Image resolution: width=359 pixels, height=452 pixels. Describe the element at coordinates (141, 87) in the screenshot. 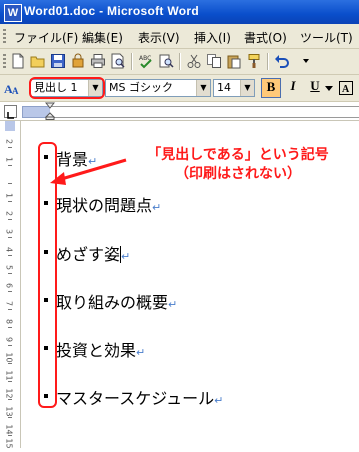

I see `font-value: MS ゴシック` at that location.